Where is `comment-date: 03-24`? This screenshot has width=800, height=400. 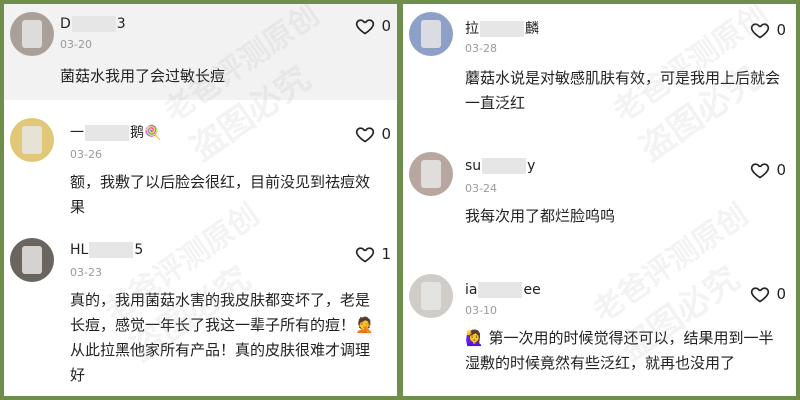 comment-date: 03-24 is located at coordinates (481, 188).